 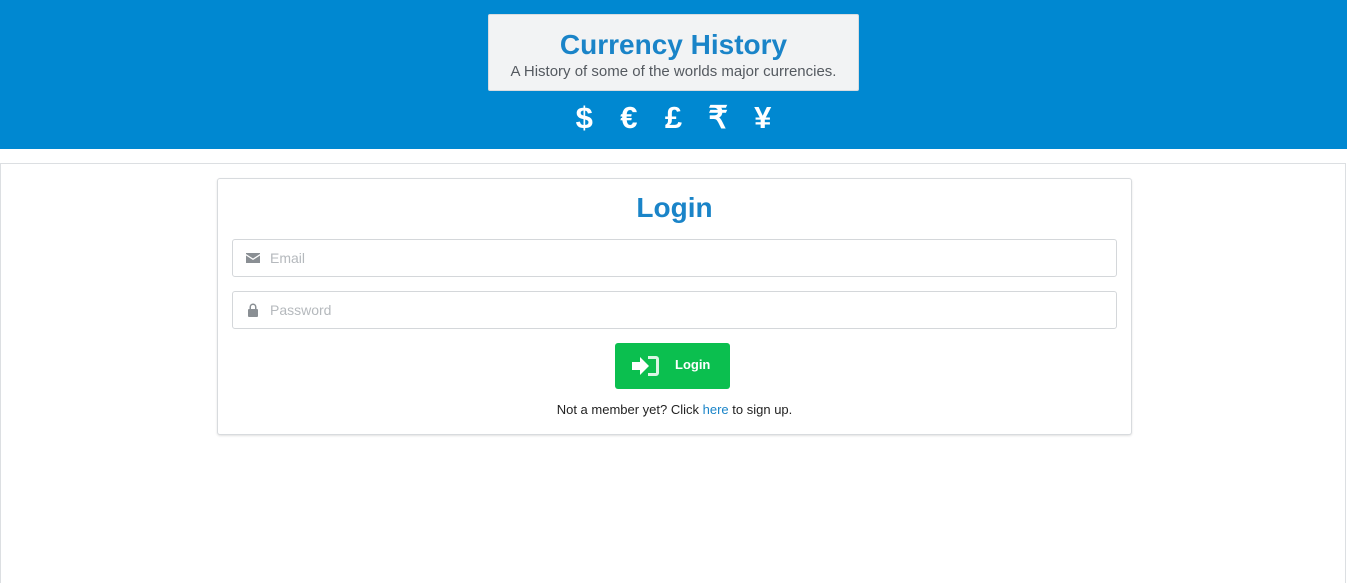 What do you see at coordinates (673, 44) in the screenshot?
I see `site-title: Currency History` at bounding box center [673, 44].